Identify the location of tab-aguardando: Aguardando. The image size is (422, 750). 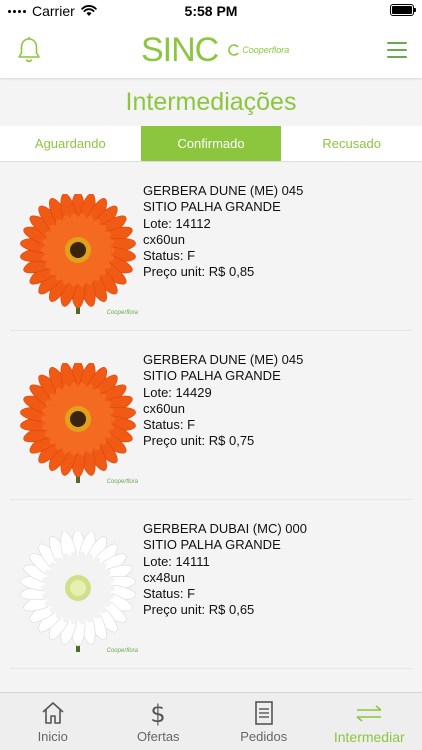
(70, 143).